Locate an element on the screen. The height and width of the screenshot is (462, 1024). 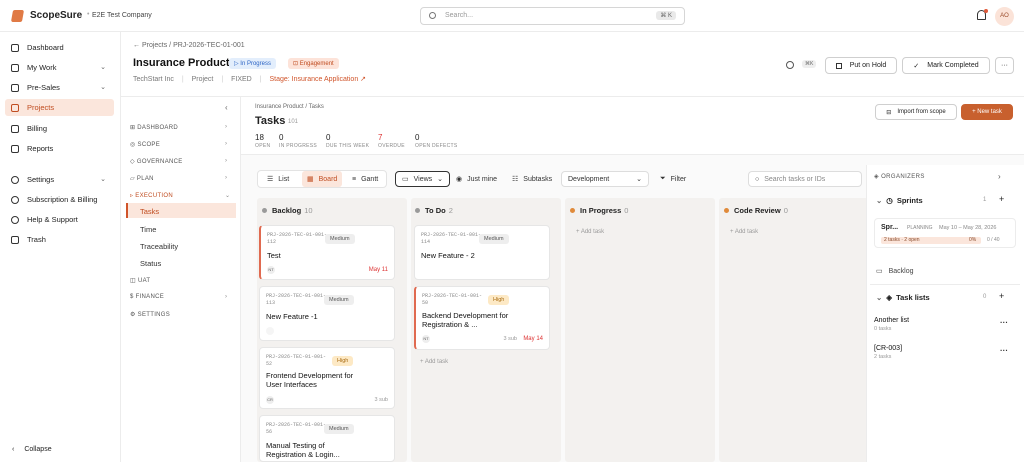
sidebar-item-label: Reports is located at coordinates (40, 148).